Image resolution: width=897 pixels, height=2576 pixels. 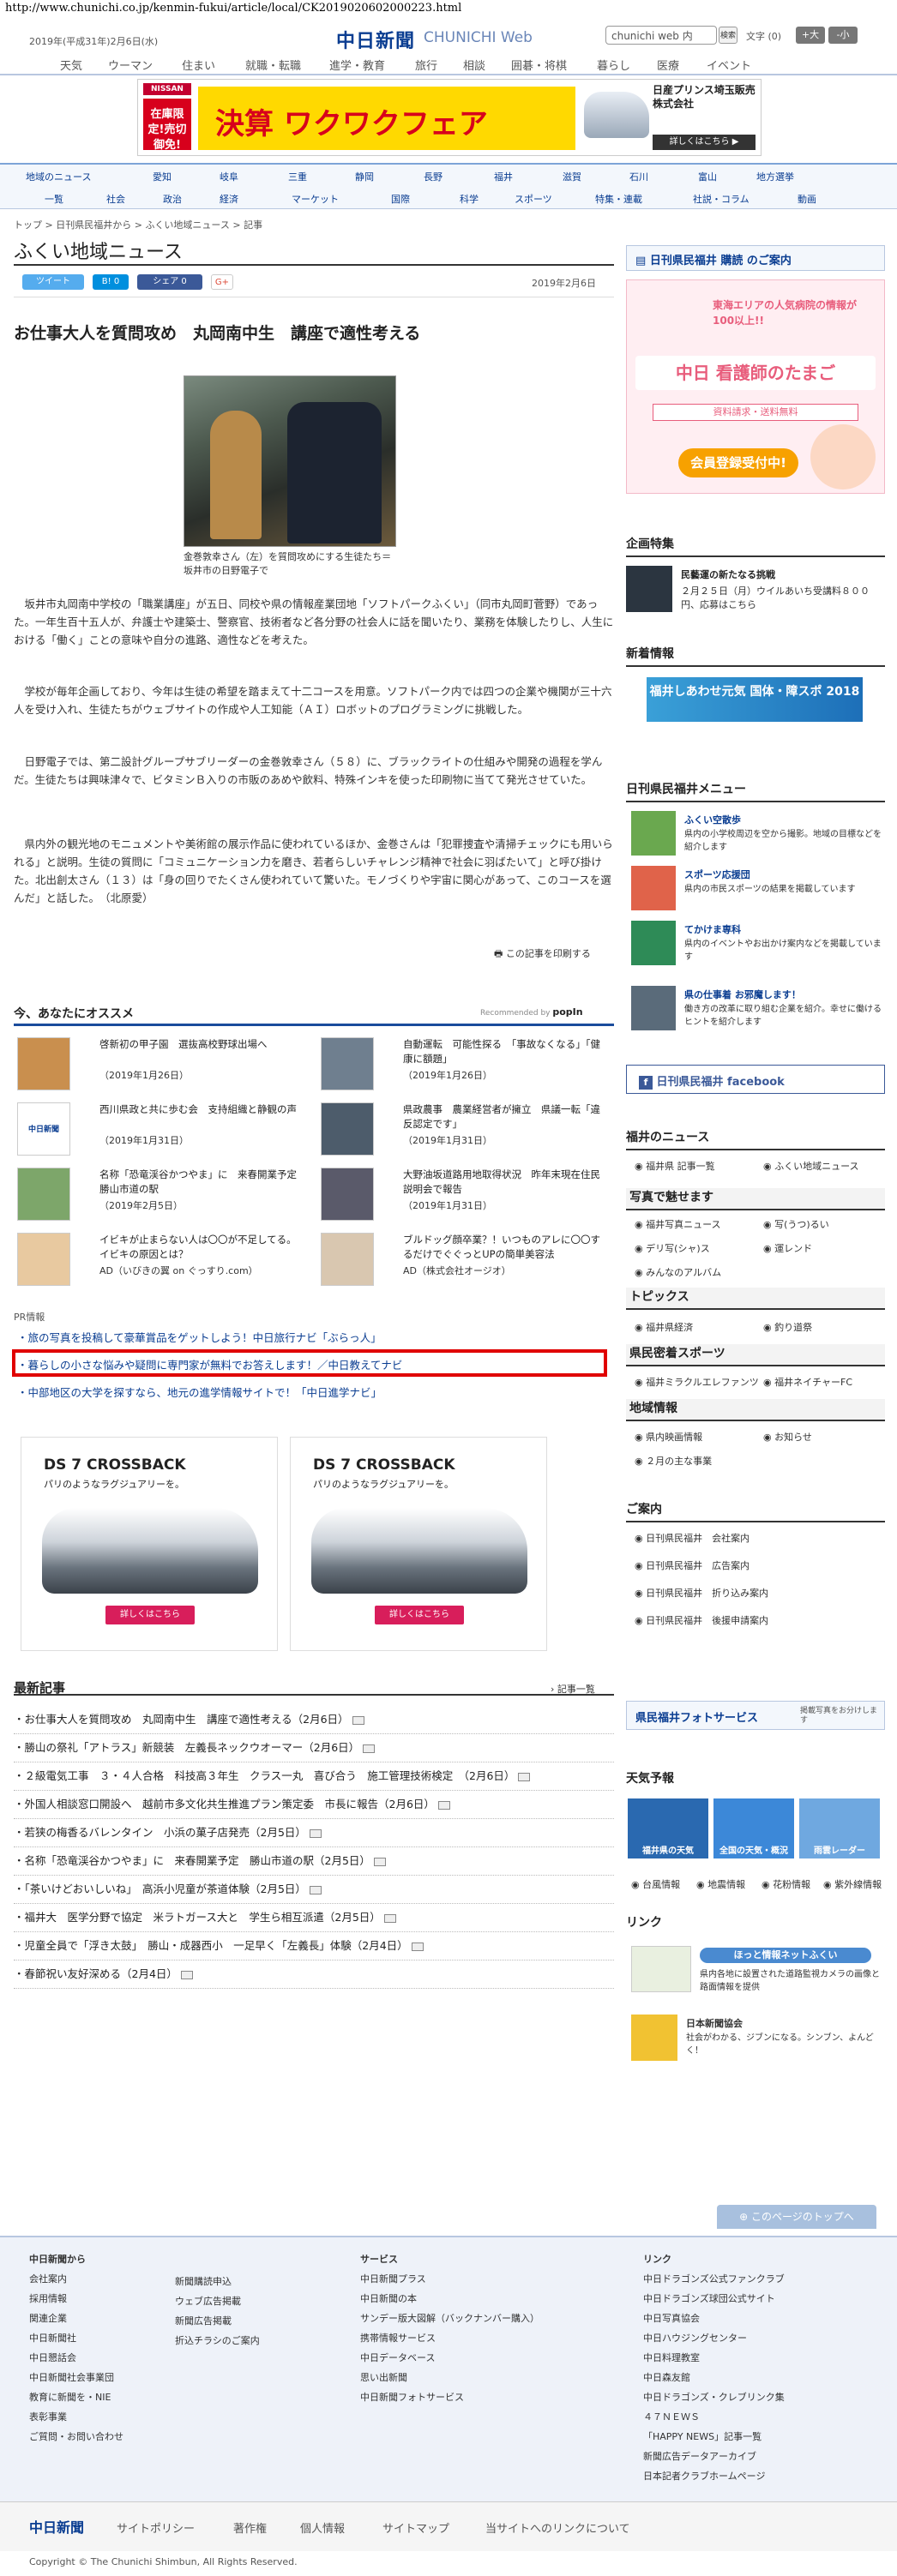 I want to click on nav-item: イベント, so click(x=729, y=65).